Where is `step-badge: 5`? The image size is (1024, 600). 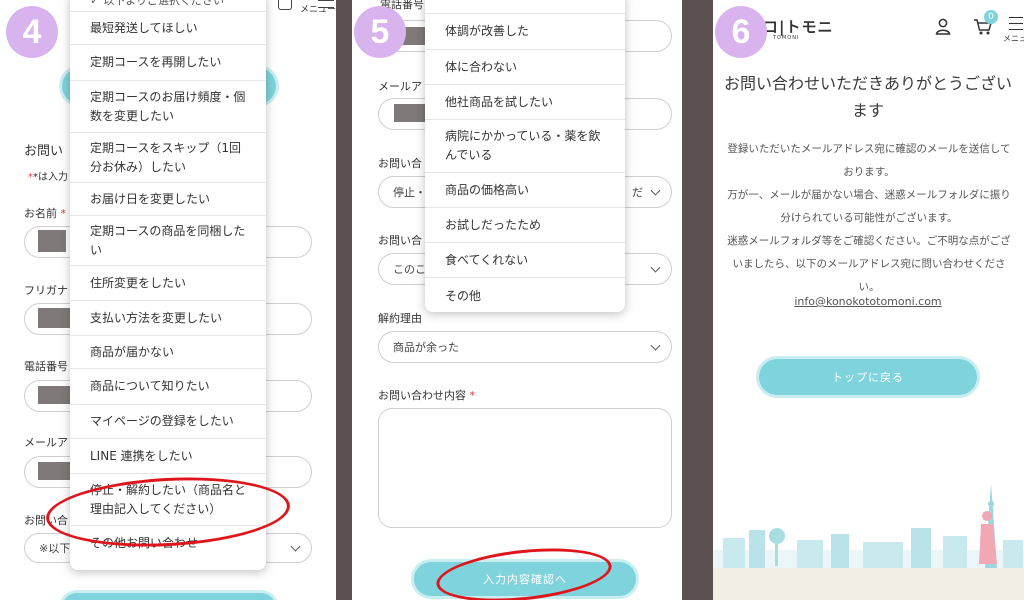 step-badge: 5 is located at coordinates (380, 32).